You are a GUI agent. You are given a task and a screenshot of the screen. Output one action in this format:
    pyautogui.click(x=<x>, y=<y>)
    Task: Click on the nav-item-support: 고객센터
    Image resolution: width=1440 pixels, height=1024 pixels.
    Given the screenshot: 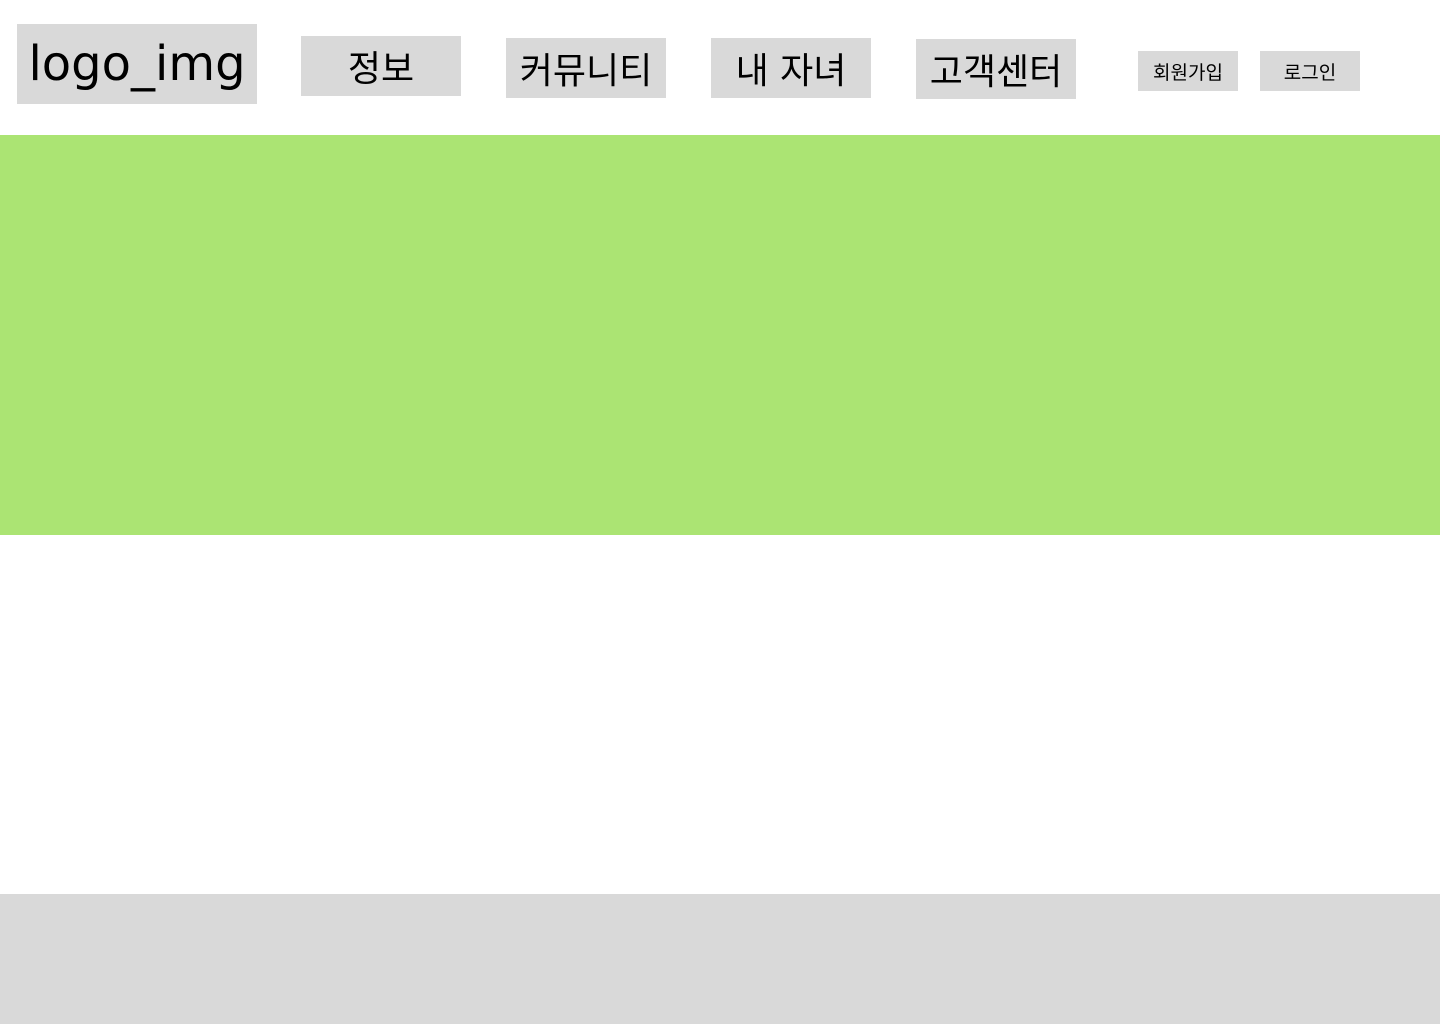 What is the action you would take?
    pyautogui.click(x=996, y=69)
    